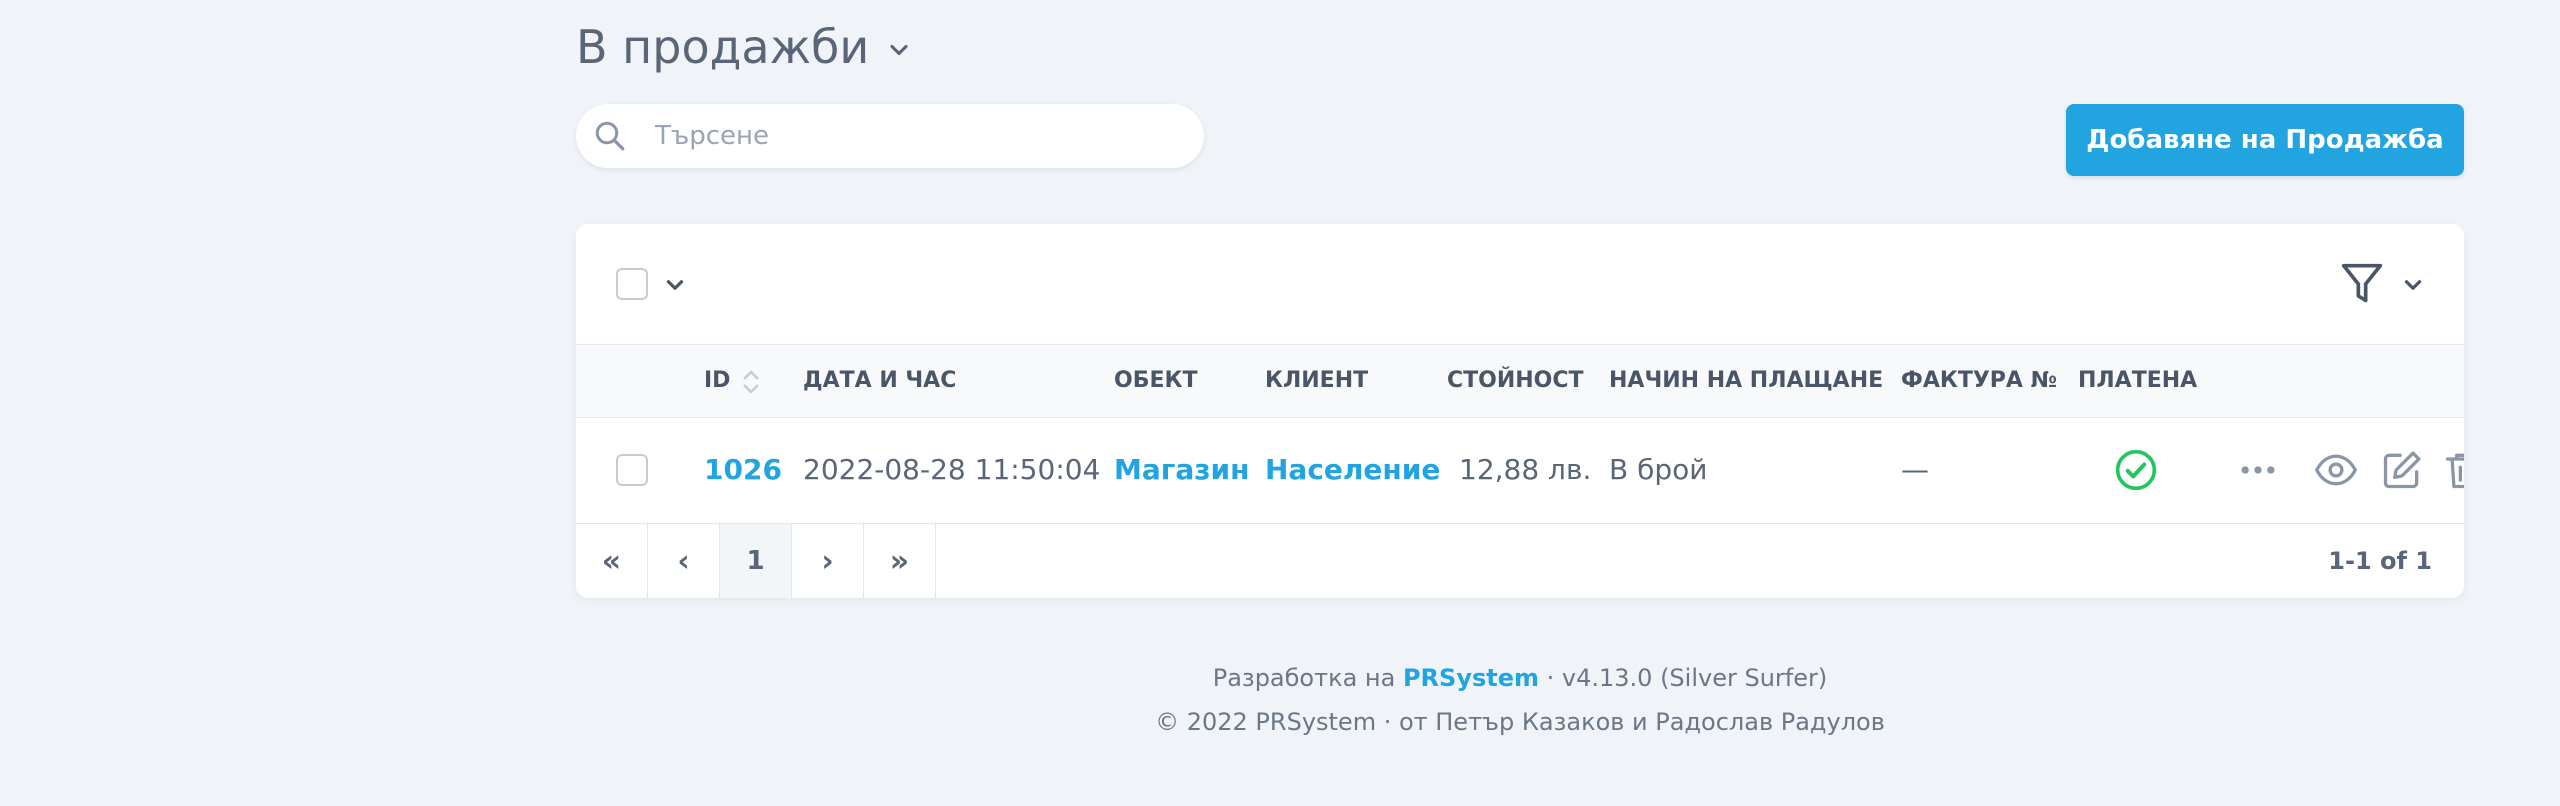 The height and width of the screenshot is (806, 2560). Describe the element at coordinates (1515, 380) in the screenshot. I see `column-header-value: СТОЙНОСТ` at that location.